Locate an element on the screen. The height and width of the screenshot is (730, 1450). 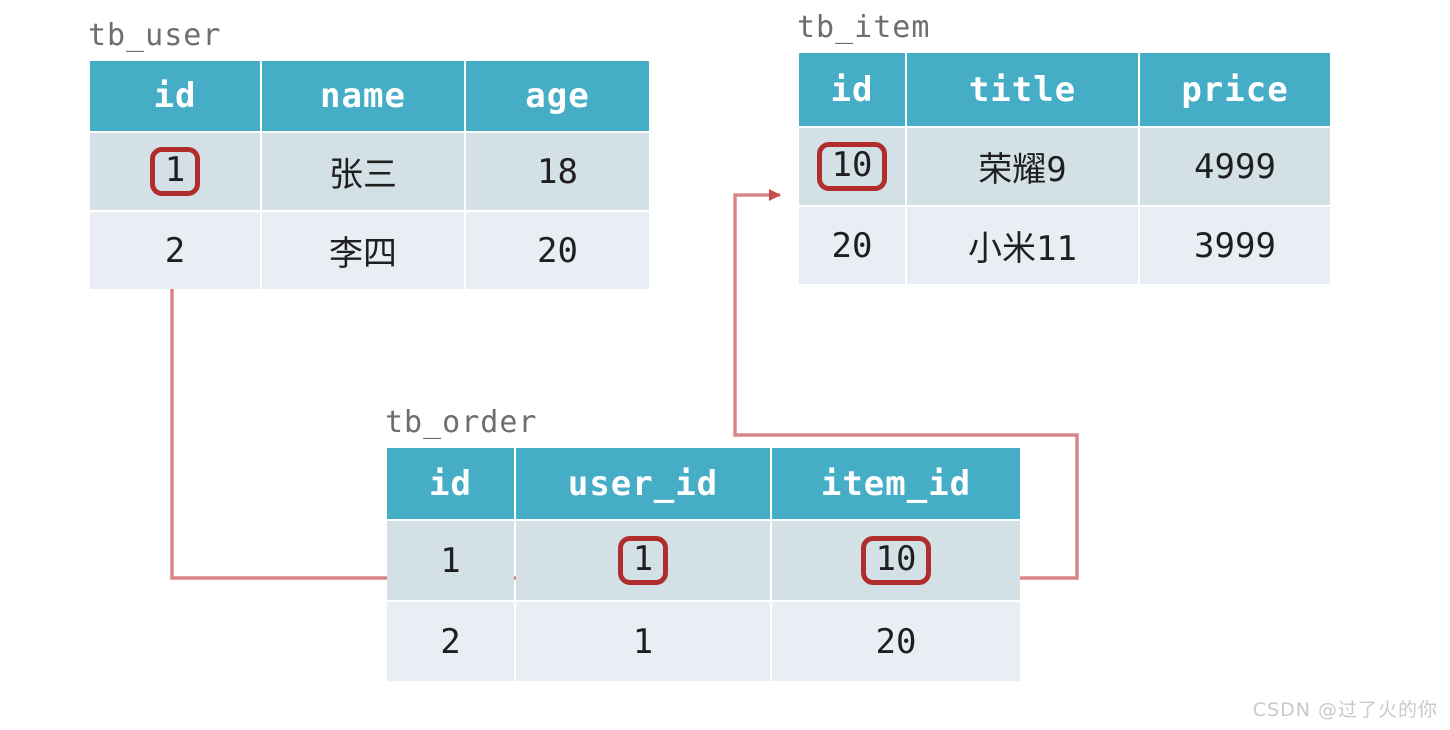
cell-order-id-1: 1 is located at coordinates (450, 560).